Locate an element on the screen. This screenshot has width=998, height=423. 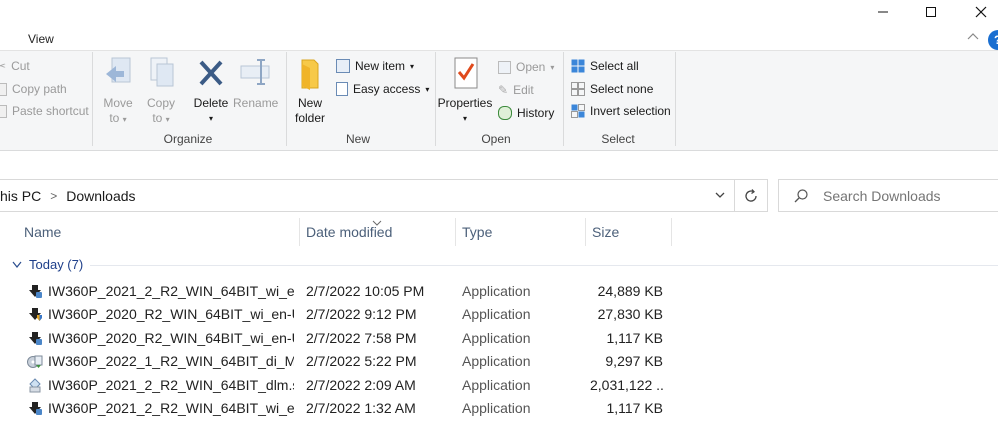
address-history-dropdown is located at coordinates (720, 197).